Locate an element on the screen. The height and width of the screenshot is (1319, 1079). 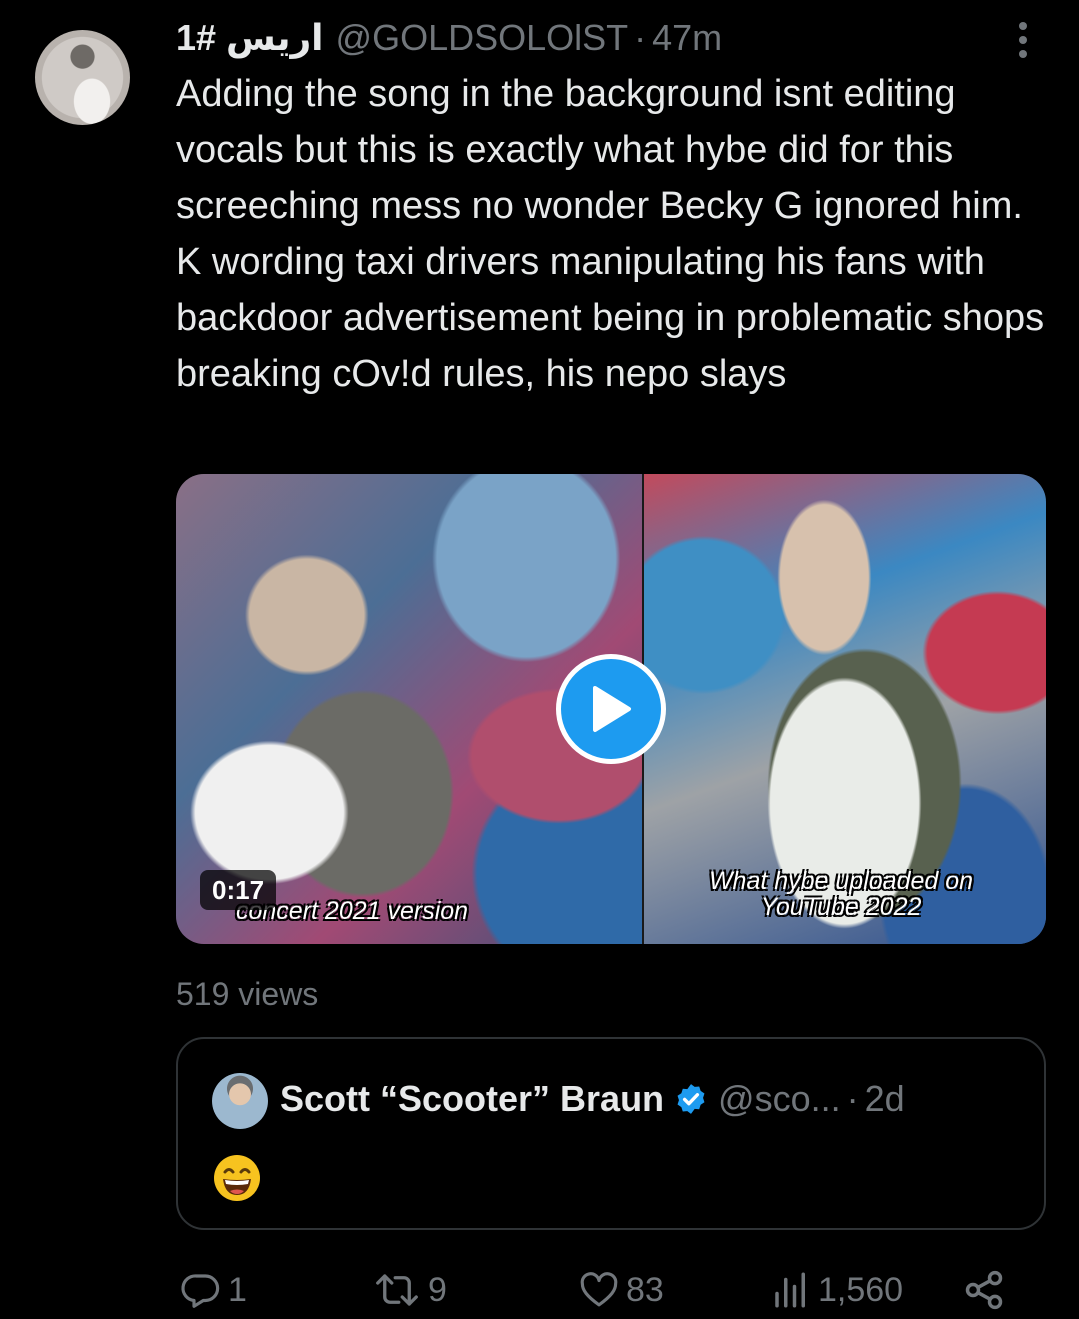
tweet-header: اريس #1 @GOLDSOLOlST · 47m is located at coordinates (449, 38).